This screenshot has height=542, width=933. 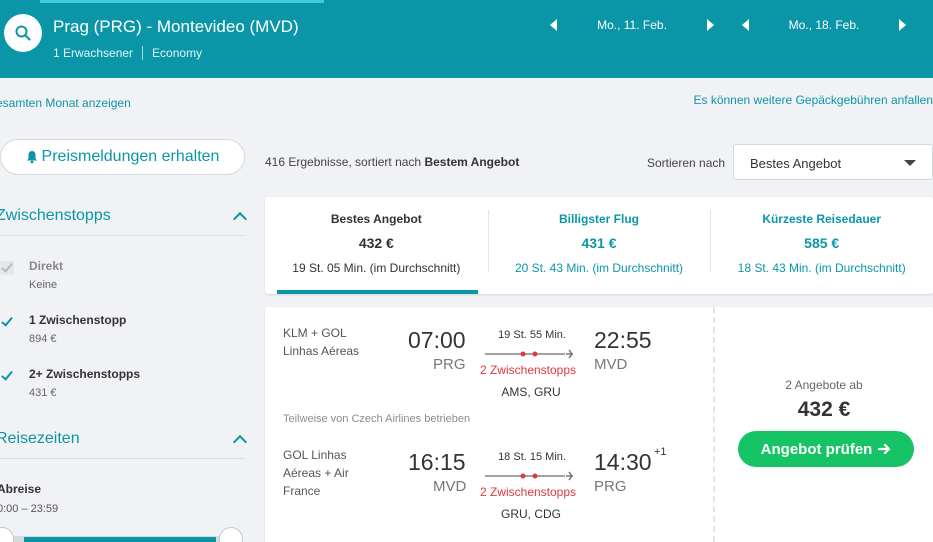 What do you see at coordinates (532, 335) in the screenshot?
I see `leg-duration: 19 St. 55 Min.` at bounding box center [532, 335].